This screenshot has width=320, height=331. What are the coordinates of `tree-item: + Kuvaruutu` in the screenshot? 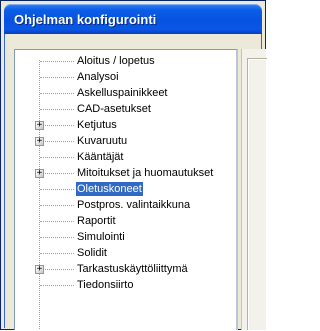 It's located at (125, 141).